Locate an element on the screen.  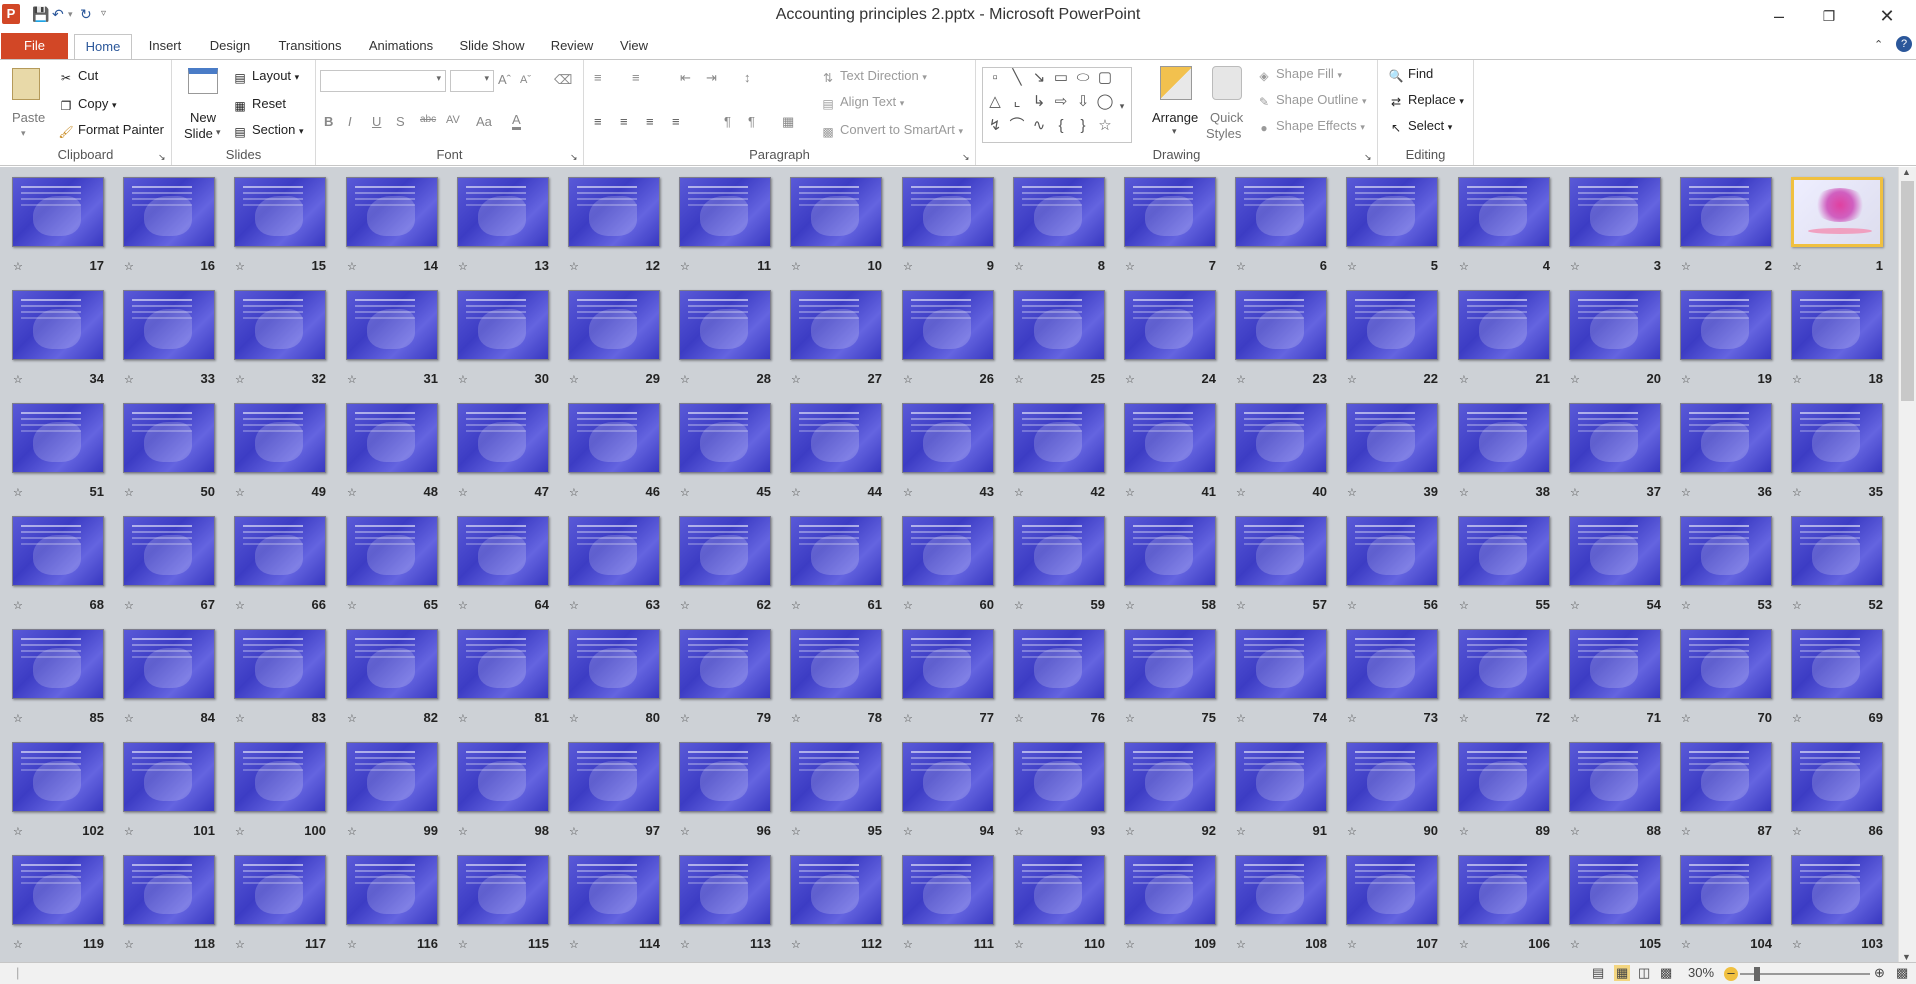
collapse-ribbon-icon: ⌃ is located at coordinates (1878, 44).